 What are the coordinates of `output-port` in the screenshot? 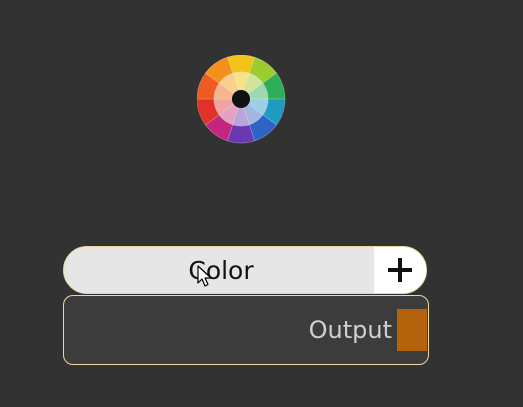 It's located at (412, 330).